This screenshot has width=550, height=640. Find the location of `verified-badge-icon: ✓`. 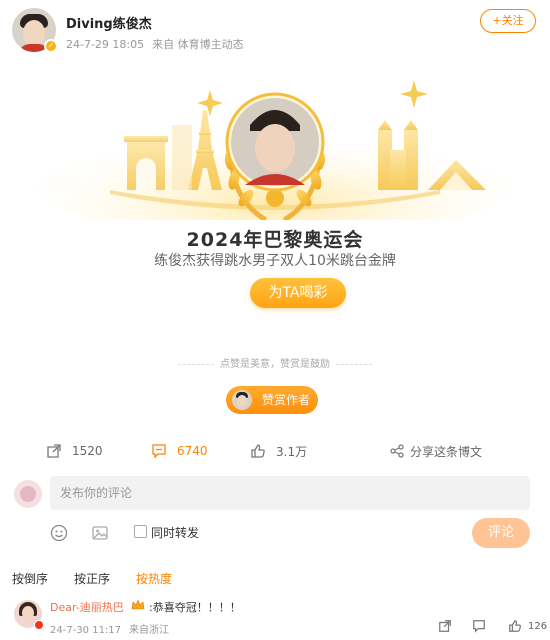

verified-badge-icon: ✓ is located at coordinates (51, 46).